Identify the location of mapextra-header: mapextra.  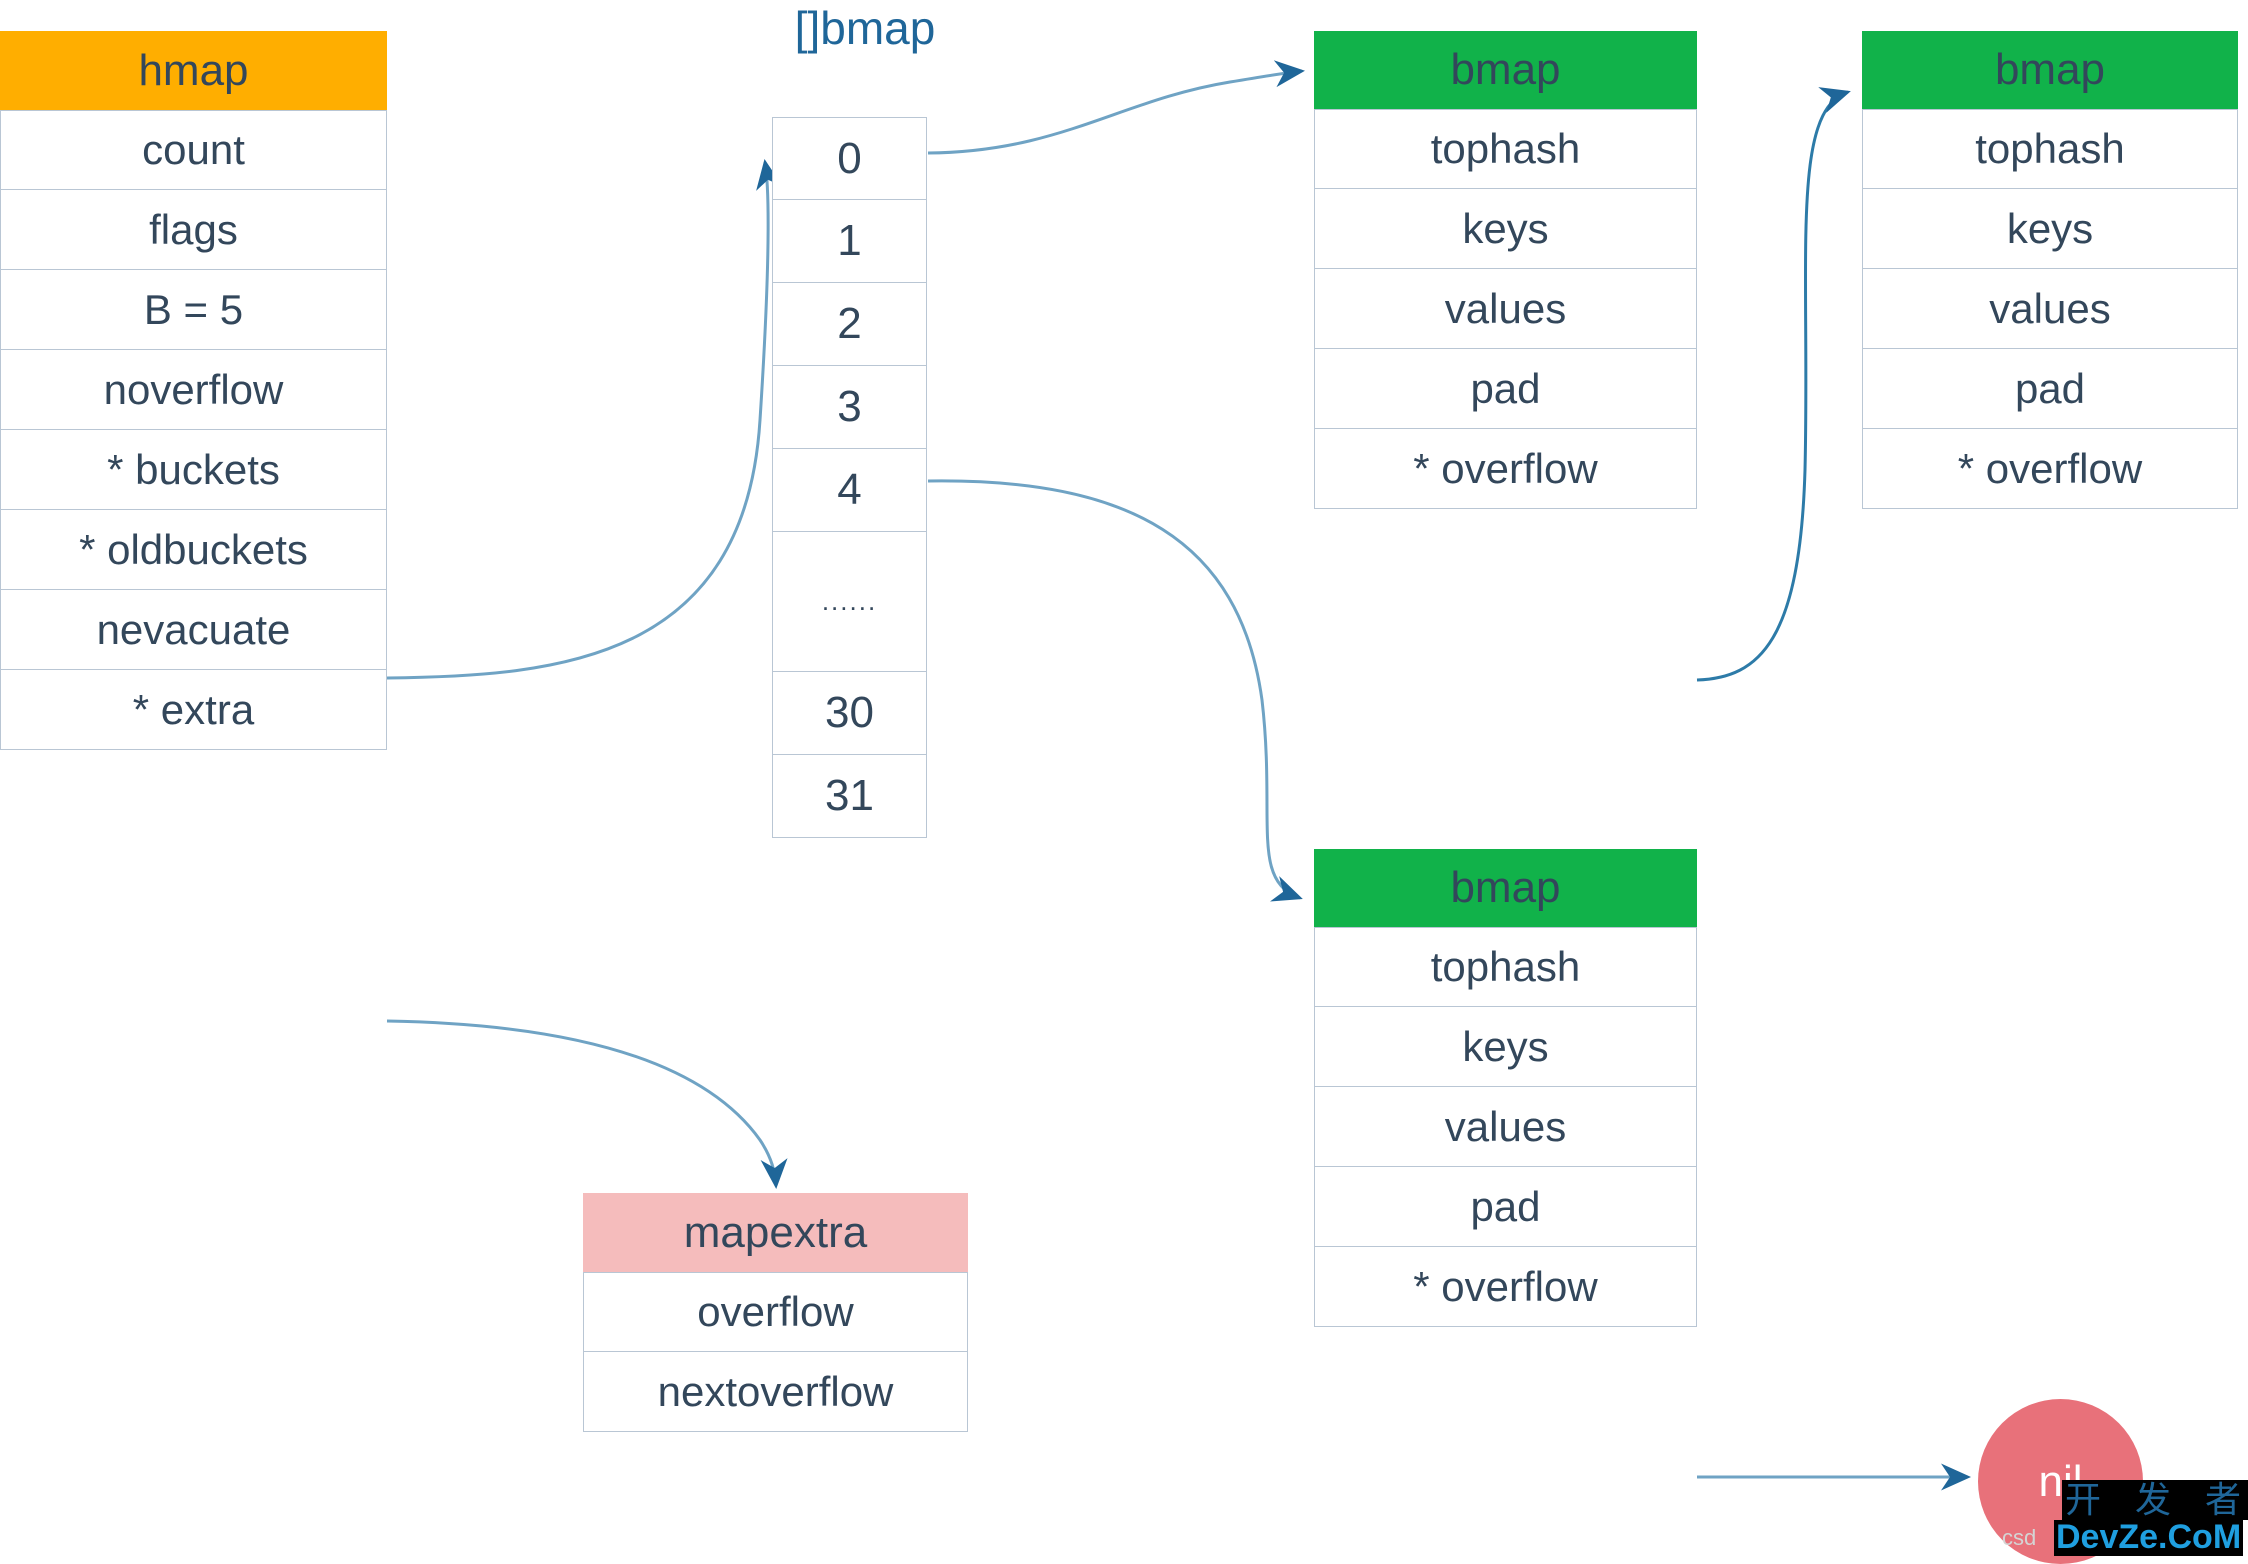
(775, 1232).